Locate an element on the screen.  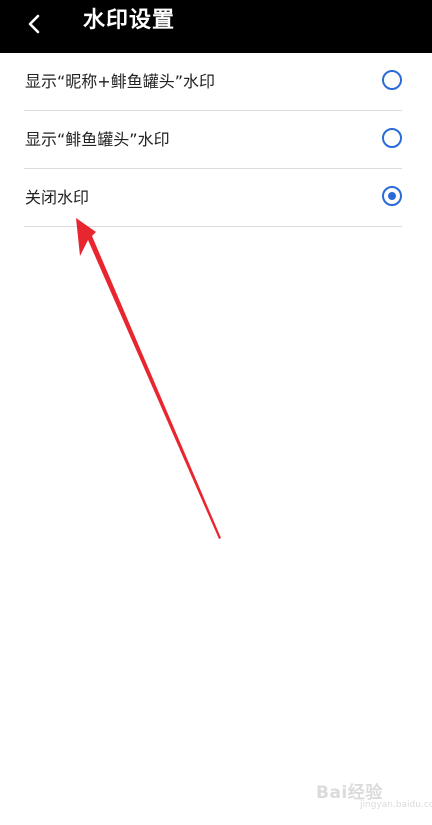
chevron-left-icon is located at coordinates (34, 24).